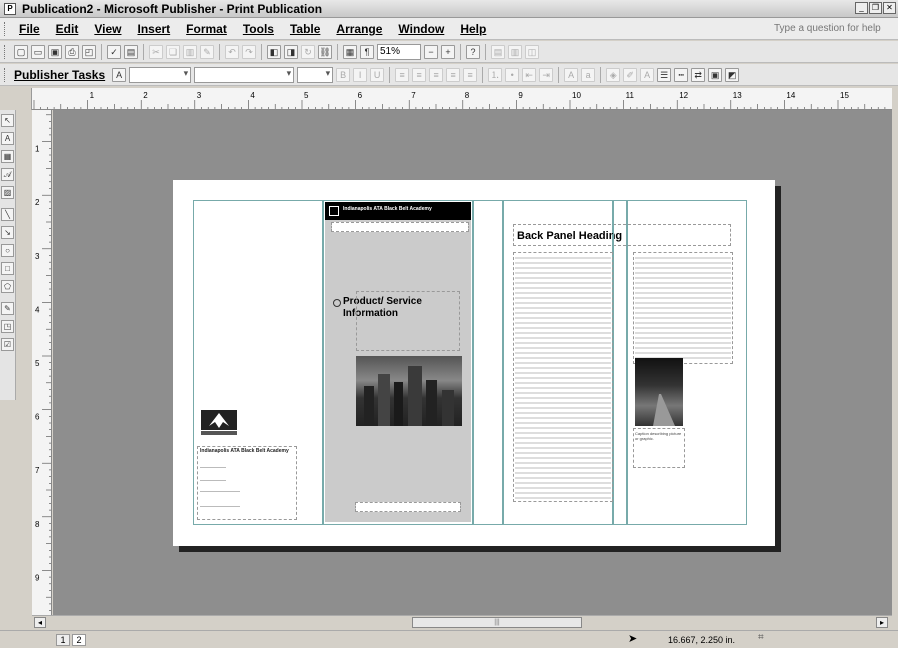 The width and height of the screenshot is (898, 648). Describe the element at coordinates (21, 51) in the screenshot. I see `new-icon: ▢` at that location.